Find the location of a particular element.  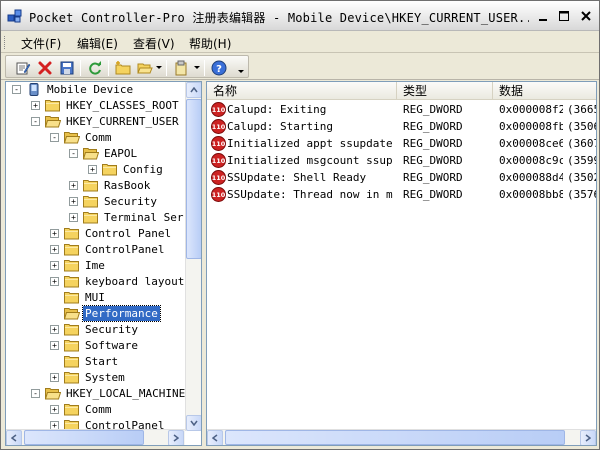

clipboard-button is located at coordinates (181, 68).